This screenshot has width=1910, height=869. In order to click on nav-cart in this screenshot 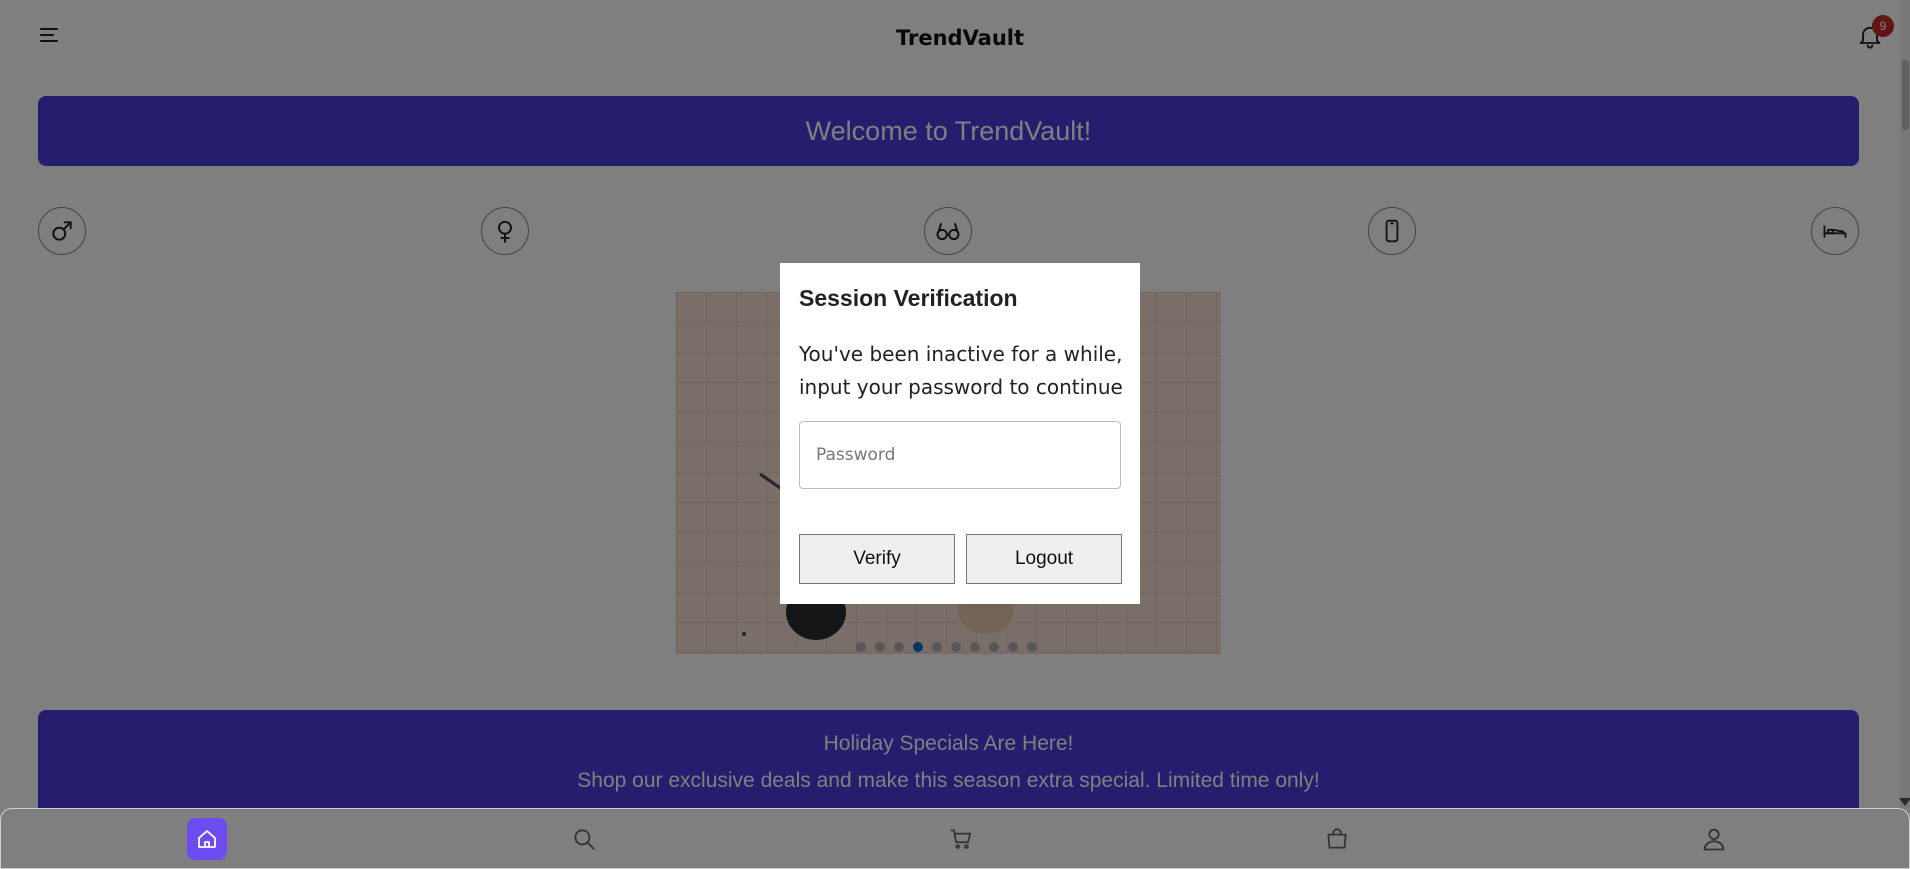, I will do `click(961, 839)`.